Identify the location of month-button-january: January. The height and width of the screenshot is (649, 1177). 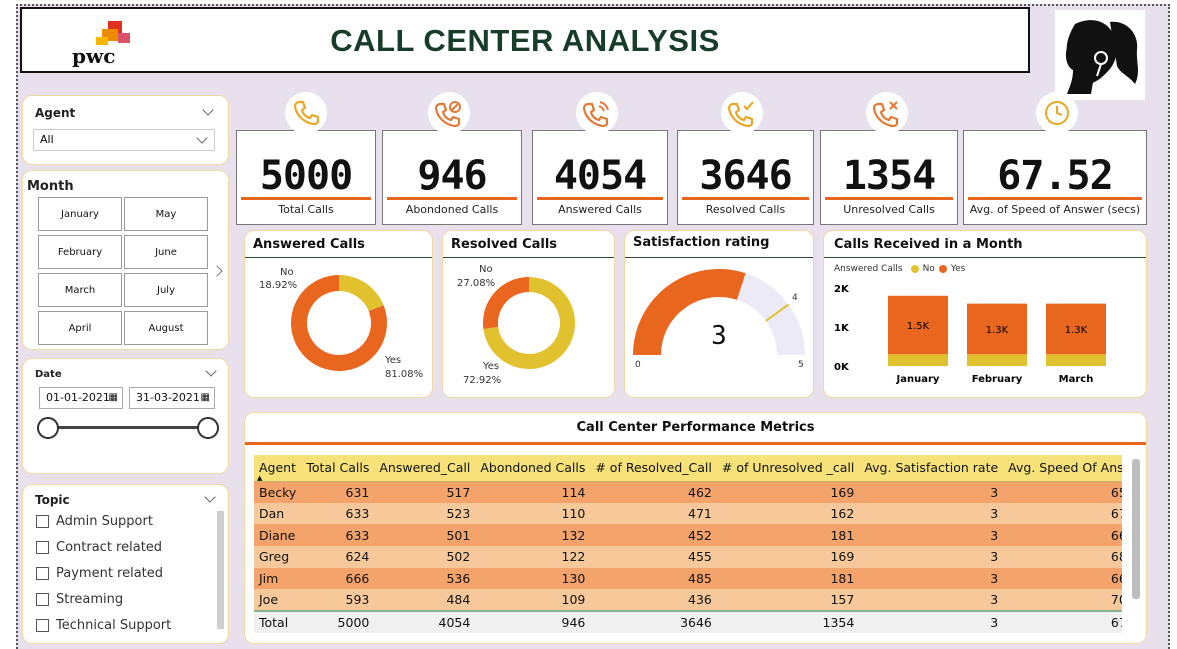
(80, 214).